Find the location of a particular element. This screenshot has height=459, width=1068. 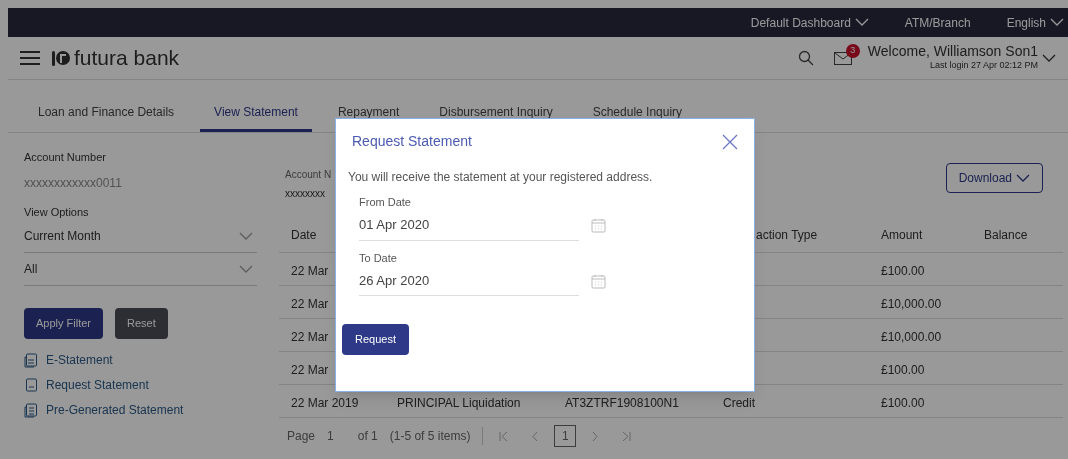

column-header: action Type is located at coordinates (786, 235).